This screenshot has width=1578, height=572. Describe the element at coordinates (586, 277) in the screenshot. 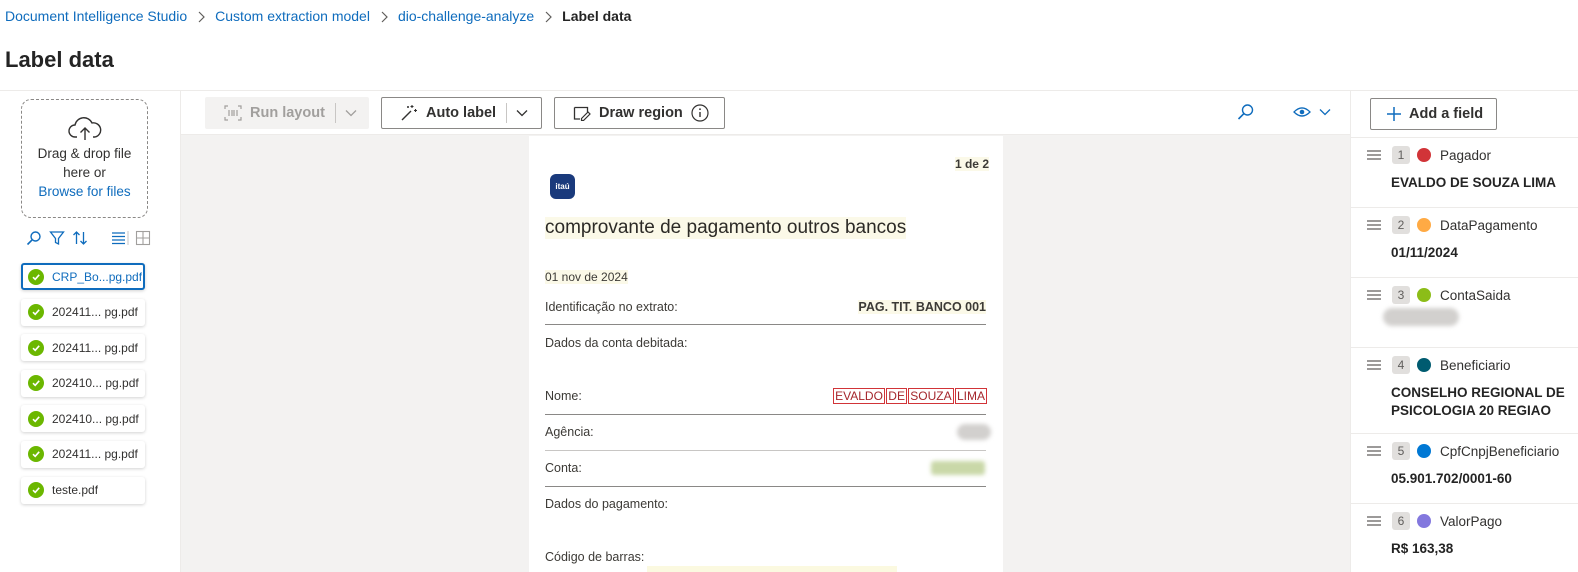

I see `document-date: 01 nov de 2024` at that location.